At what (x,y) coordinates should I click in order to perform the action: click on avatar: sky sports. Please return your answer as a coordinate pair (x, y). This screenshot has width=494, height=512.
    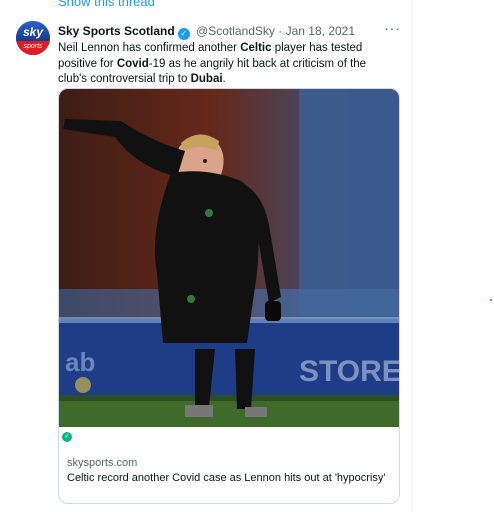
    Looking at the image, I should click on (33, 38).